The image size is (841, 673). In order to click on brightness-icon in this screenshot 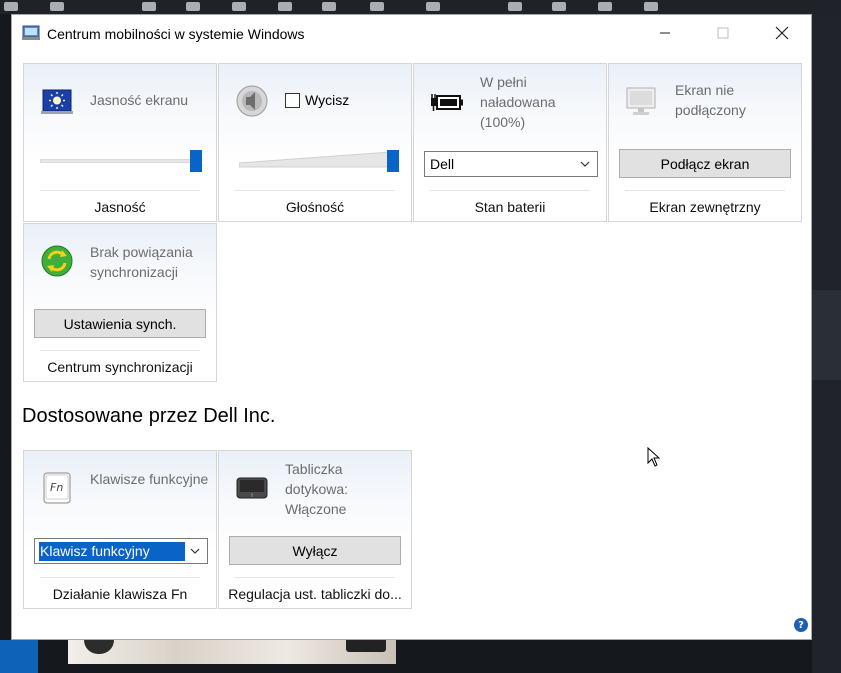, I will do `click(57, 101)`.